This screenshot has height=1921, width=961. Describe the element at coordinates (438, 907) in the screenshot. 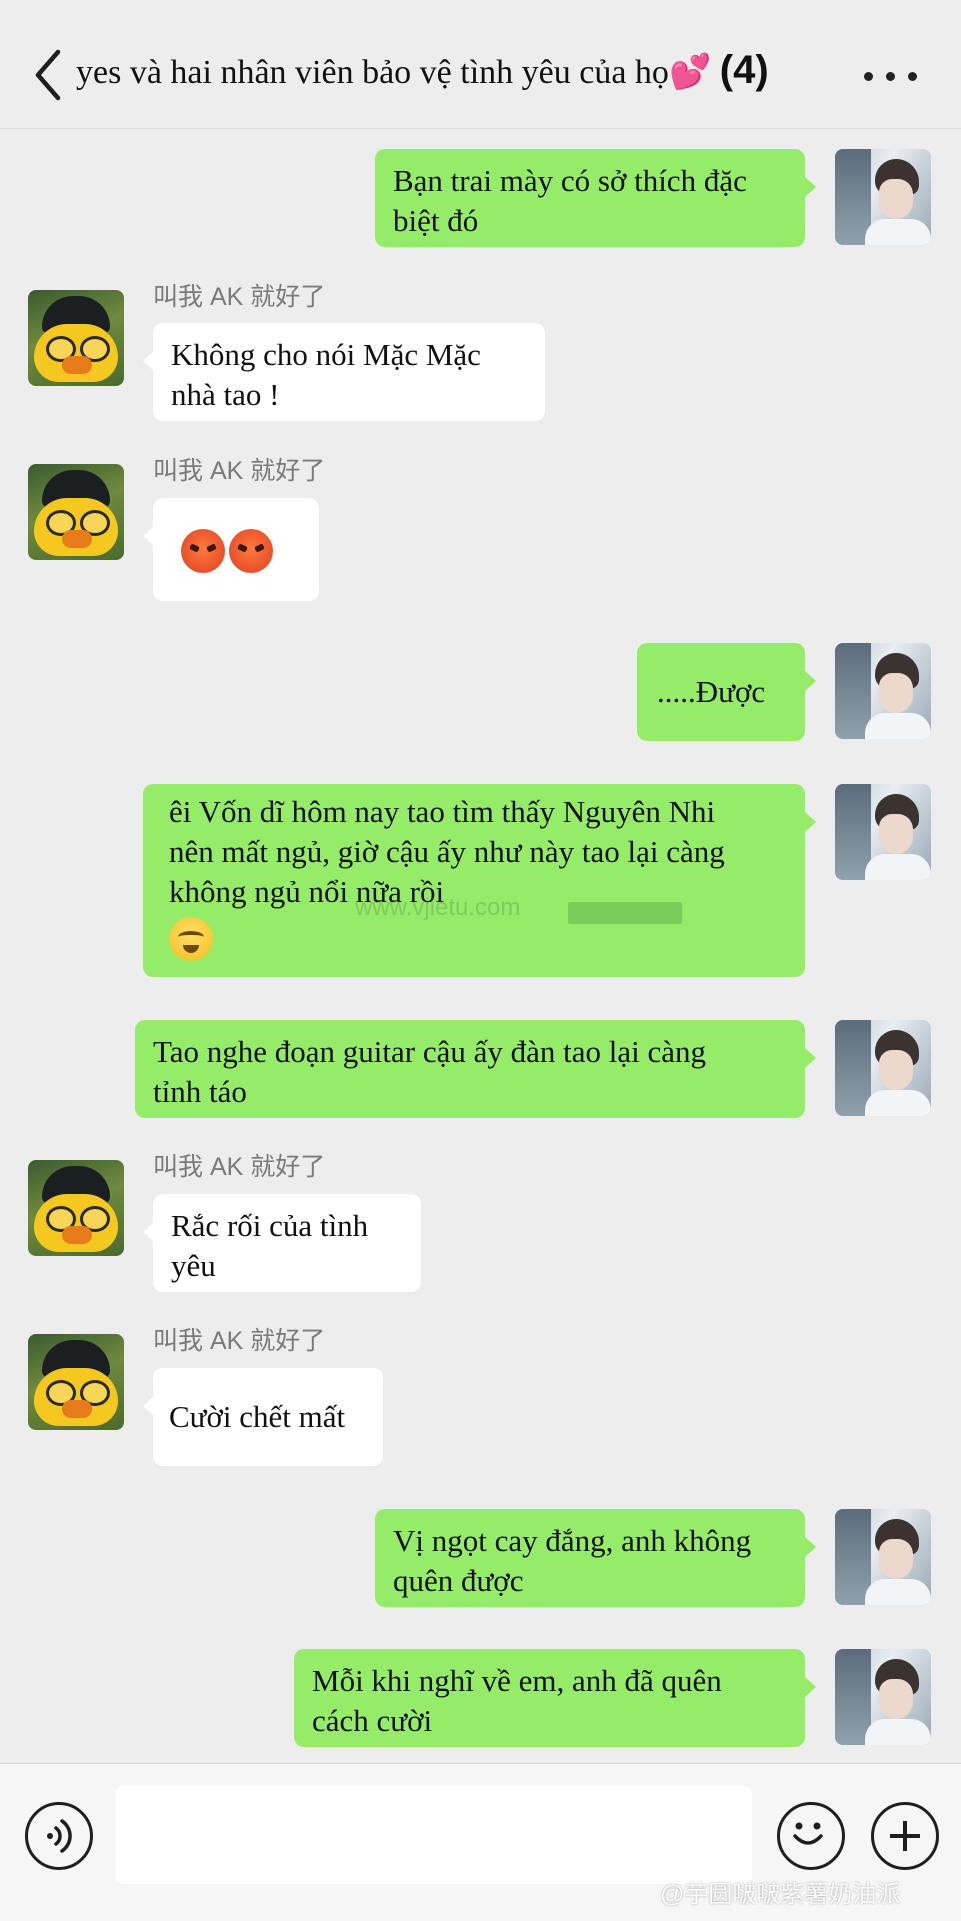

I see `watermark-text: www.vjietu.com` at that location.